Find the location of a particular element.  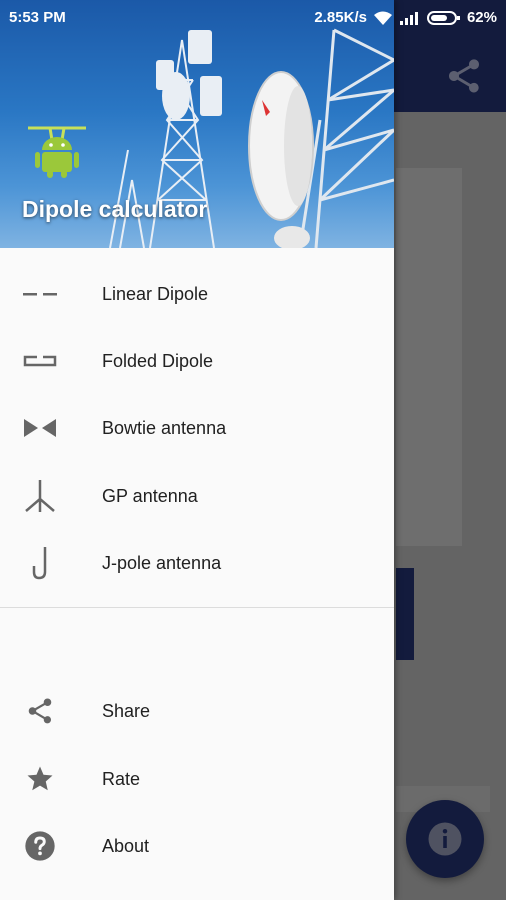

menu-item-label: Rate is located at coordinates (121, 778).